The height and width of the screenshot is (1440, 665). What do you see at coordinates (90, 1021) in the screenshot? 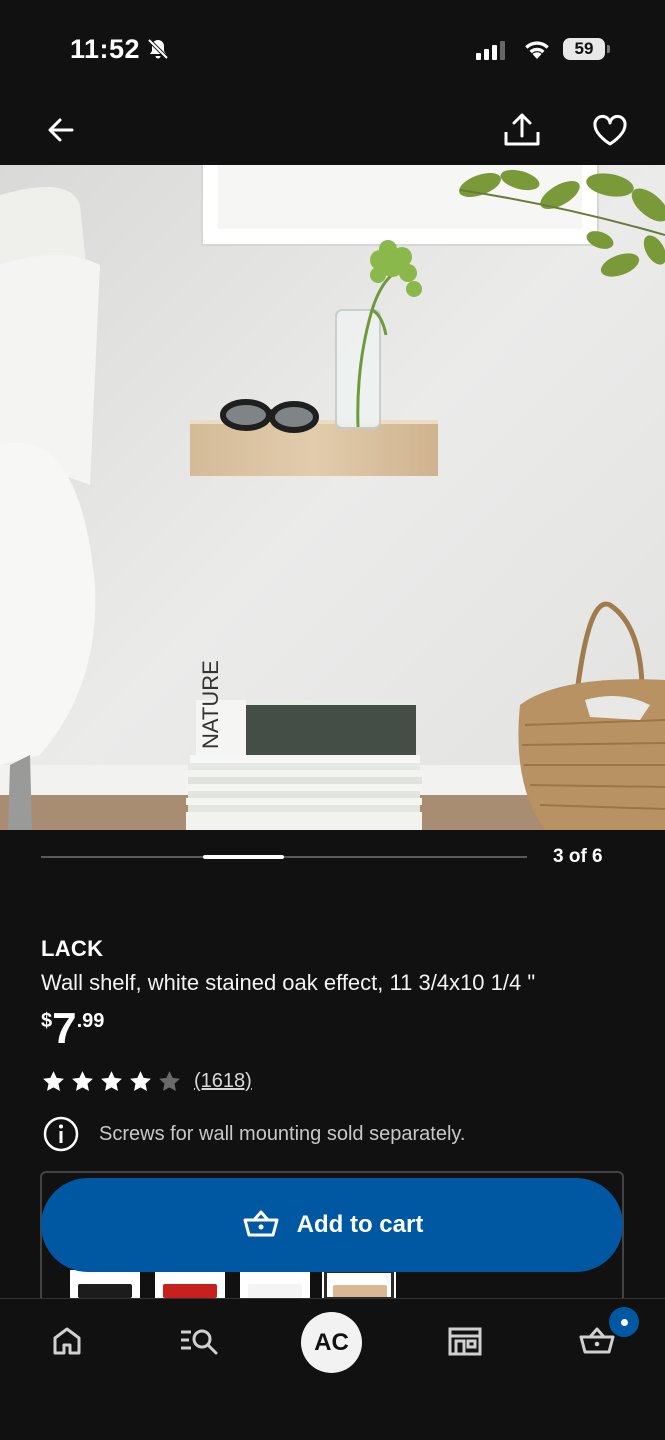
I see `price-decimal: .99` at bounding box center [90, 1021].